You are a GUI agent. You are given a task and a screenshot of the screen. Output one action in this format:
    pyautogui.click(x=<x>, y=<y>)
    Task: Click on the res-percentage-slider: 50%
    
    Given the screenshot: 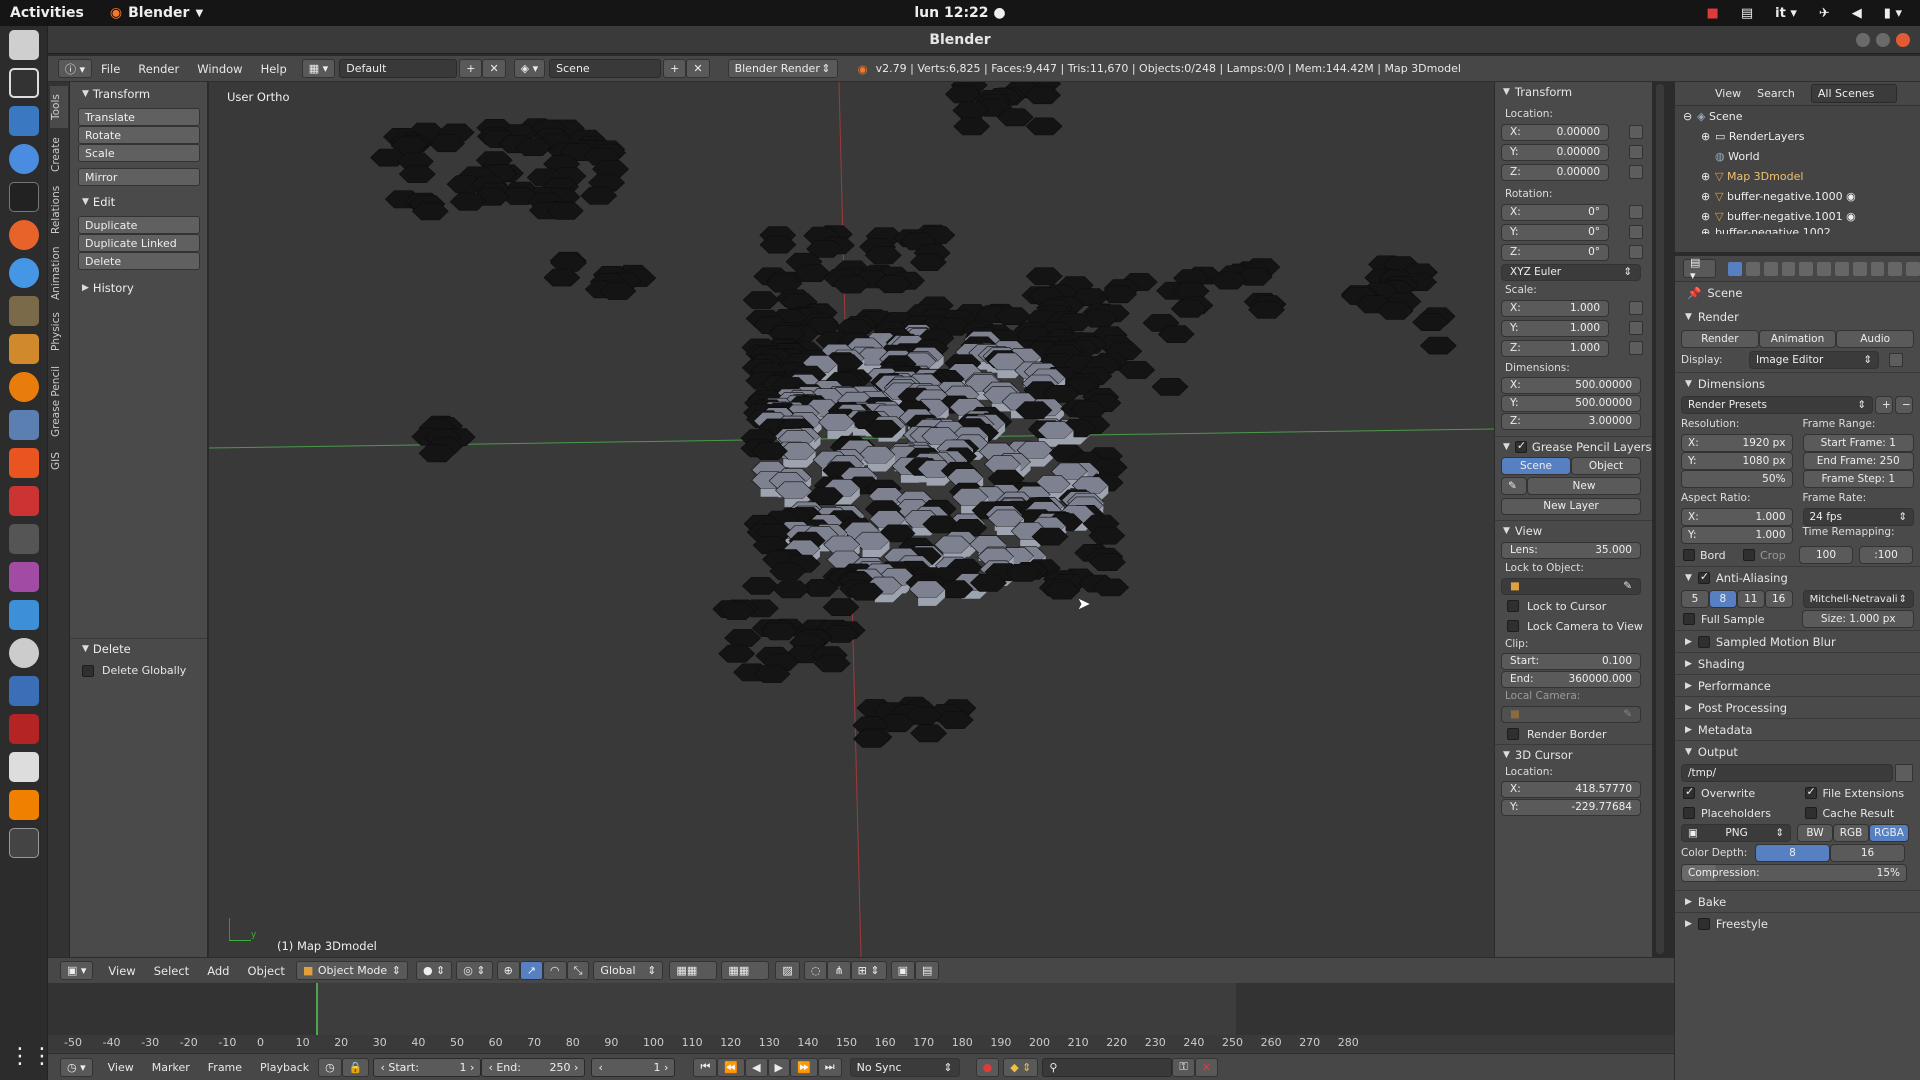 What is the action you would take?
    pyautogui.click(x=1737, y=479)
    